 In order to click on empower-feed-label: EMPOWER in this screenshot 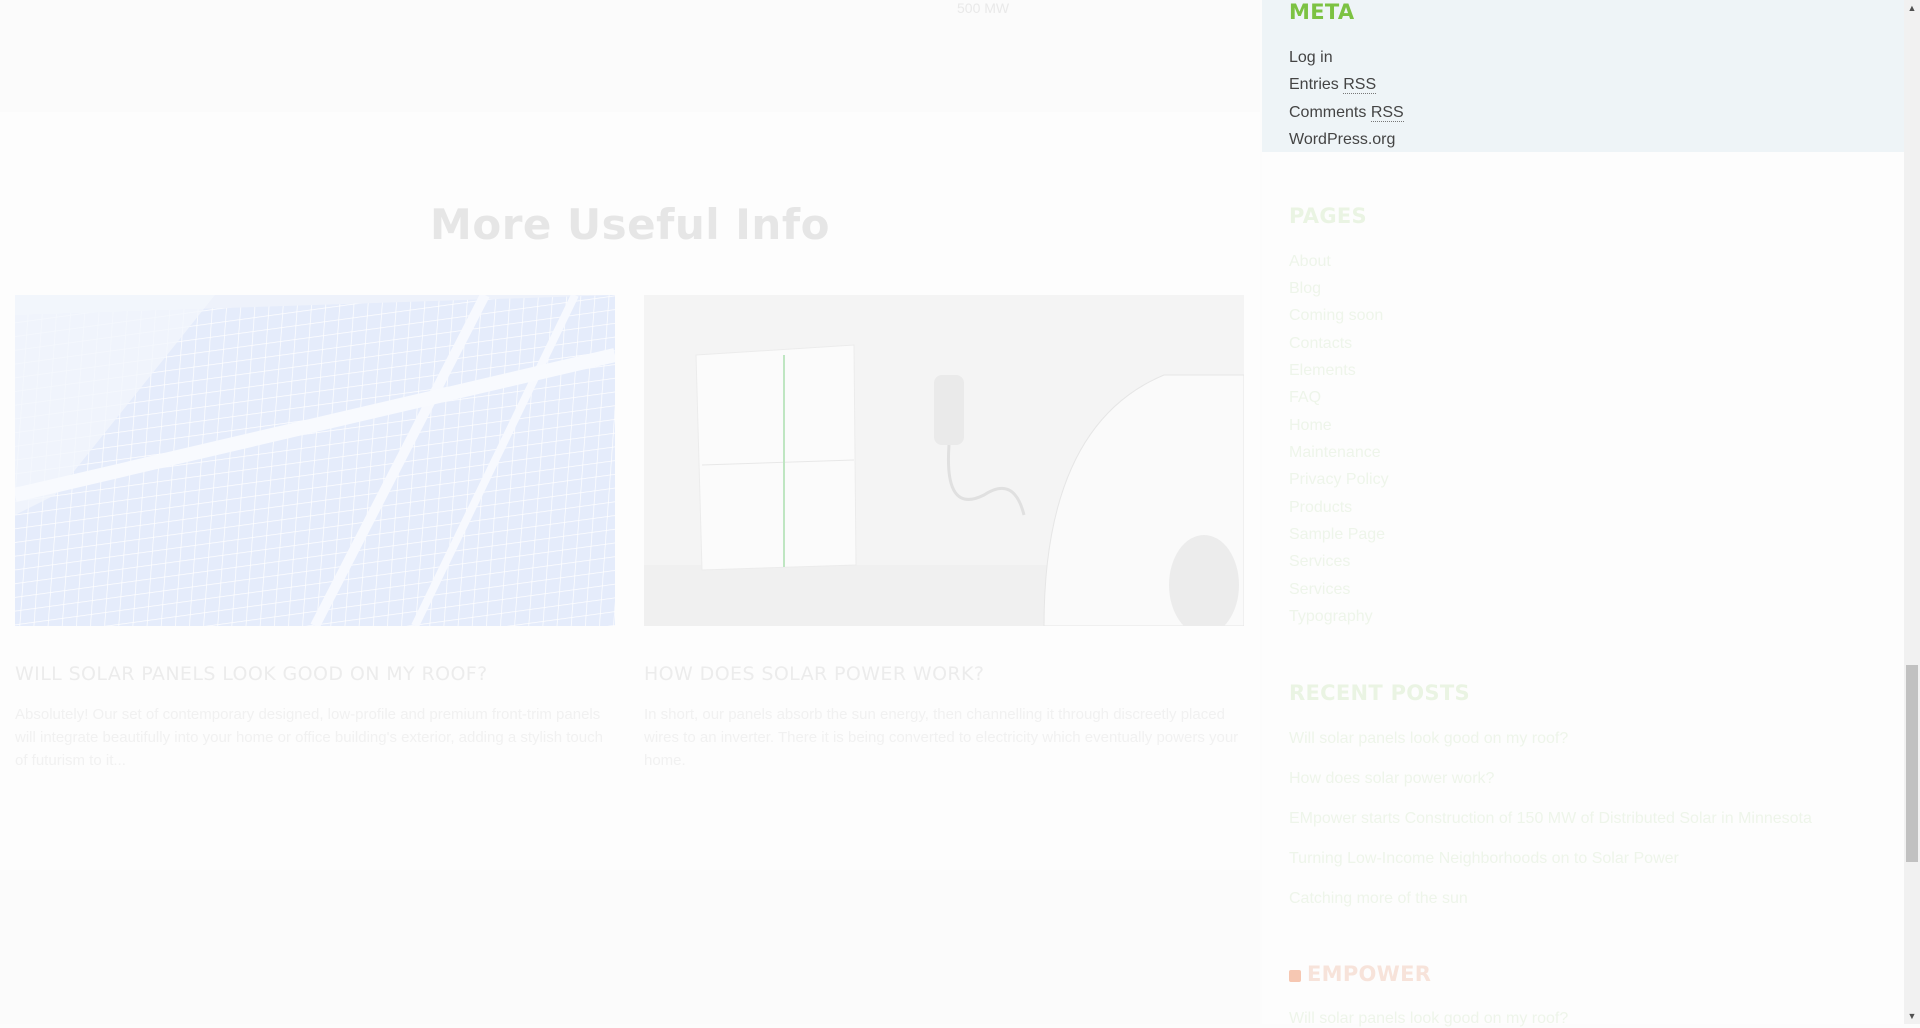, I will do `click(1369, 974)`.